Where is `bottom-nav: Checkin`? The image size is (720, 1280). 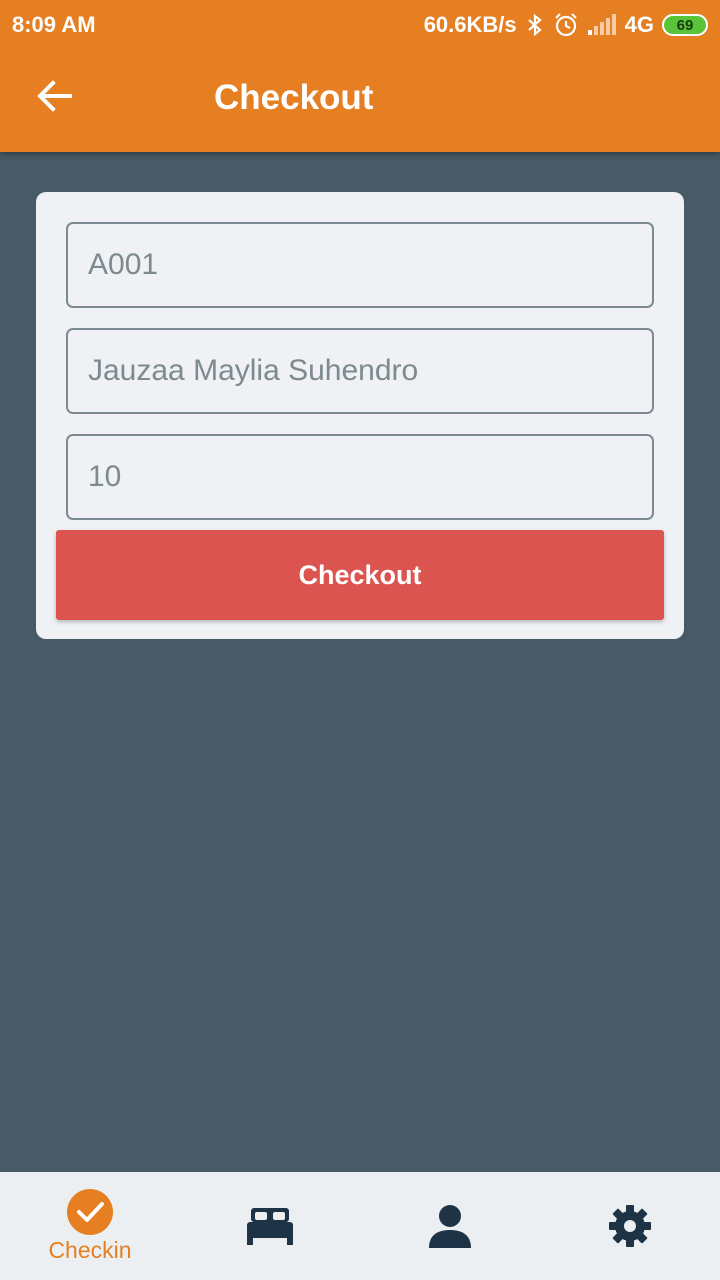 bottom-nav: Checkin is located at coordinates (360, 1226).